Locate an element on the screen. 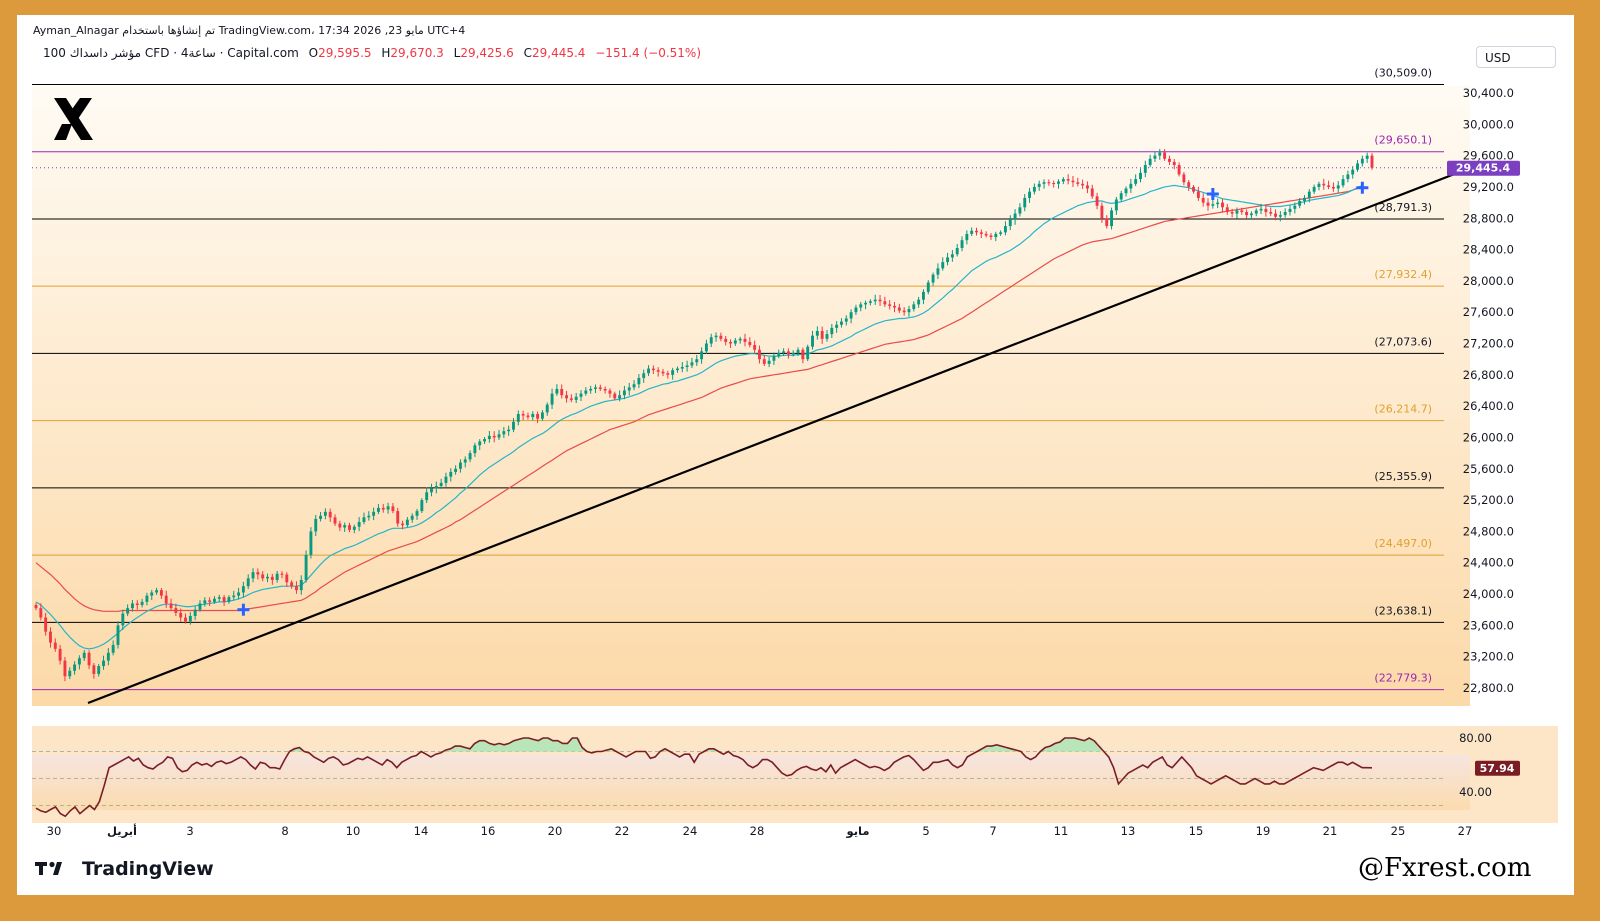 This screenshot has width=1600, height=921. fib-label: (22,779.3) is located at coordinates (1403, 678).